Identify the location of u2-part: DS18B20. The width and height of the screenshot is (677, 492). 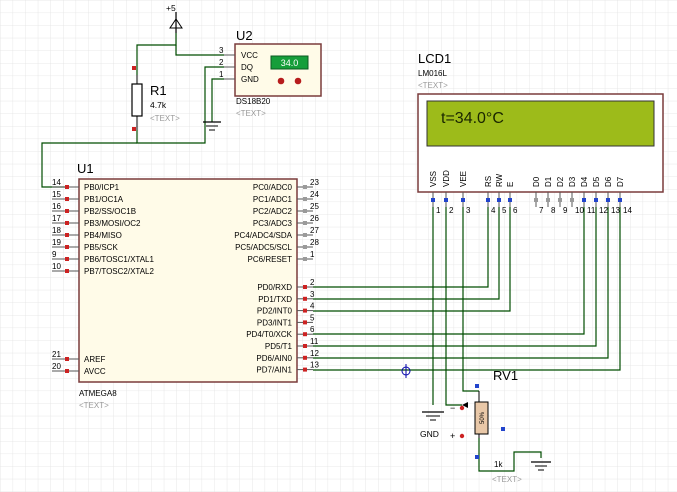
(253, 101).